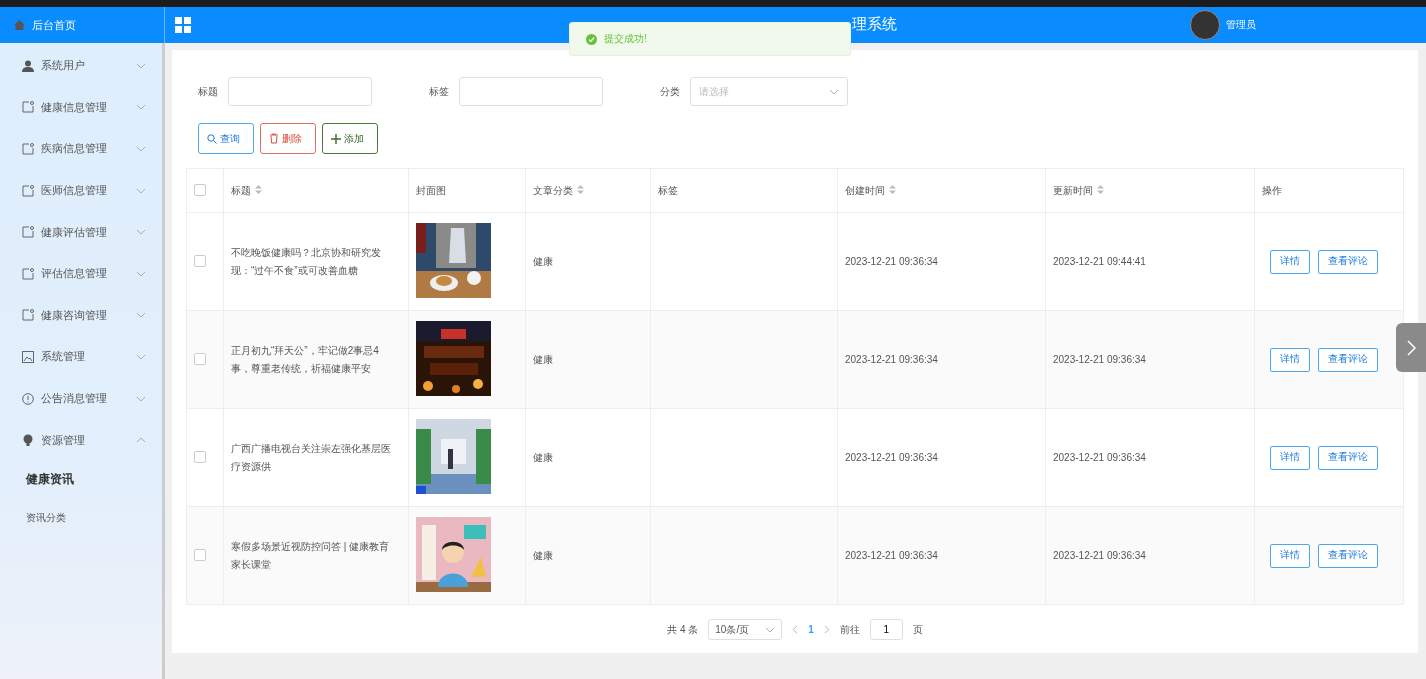  Describe the element at coordinates (305, 359) in the screenshot. I see `table-cell-text: 正月初九“拜天公”，牢记做2事忌4事，尊重老传统，祈福健康平安` at that location.